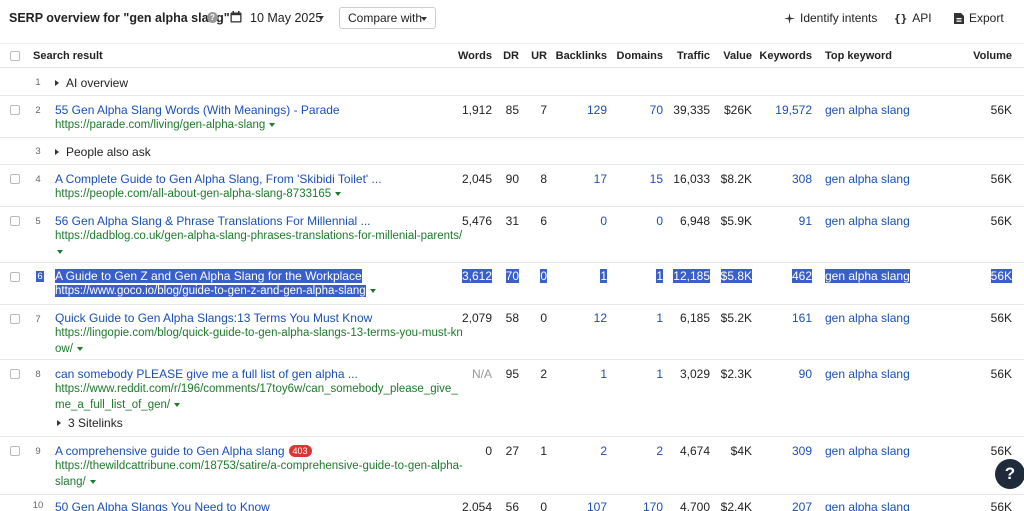 Image resolution: width=1024 pixels, height=511 pixels. I want to click on keywords-link: 207, so click(802, 505).